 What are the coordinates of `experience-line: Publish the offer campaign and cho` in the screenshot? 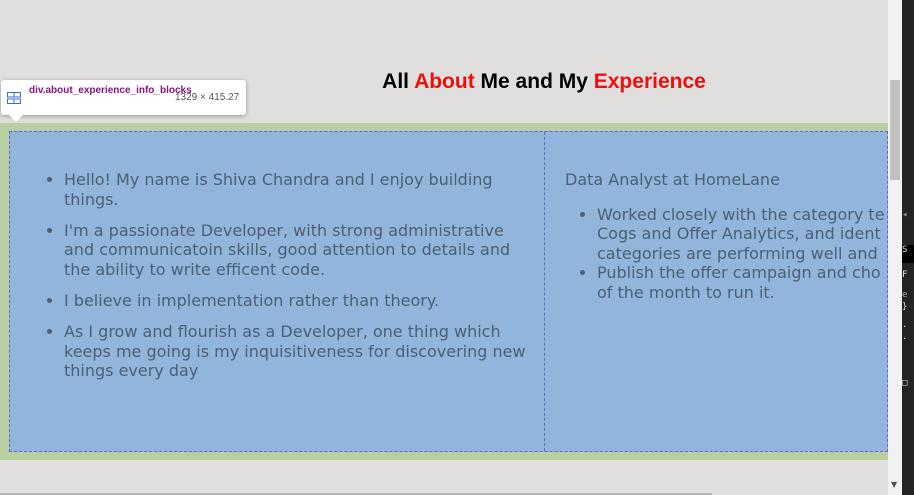 It's located at (739, 273).